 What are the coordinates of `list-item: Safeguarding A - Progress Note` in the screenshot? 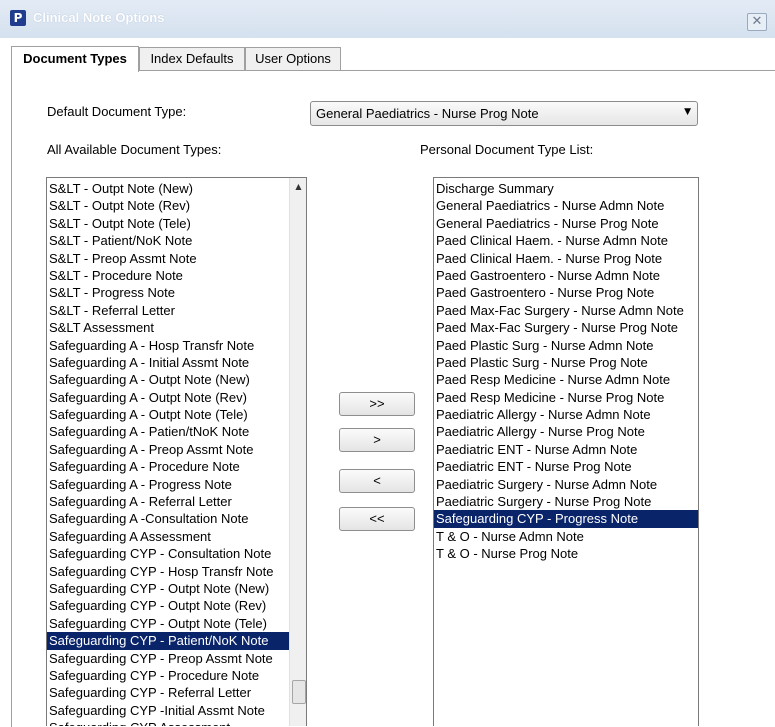 It's located at (168, 484).